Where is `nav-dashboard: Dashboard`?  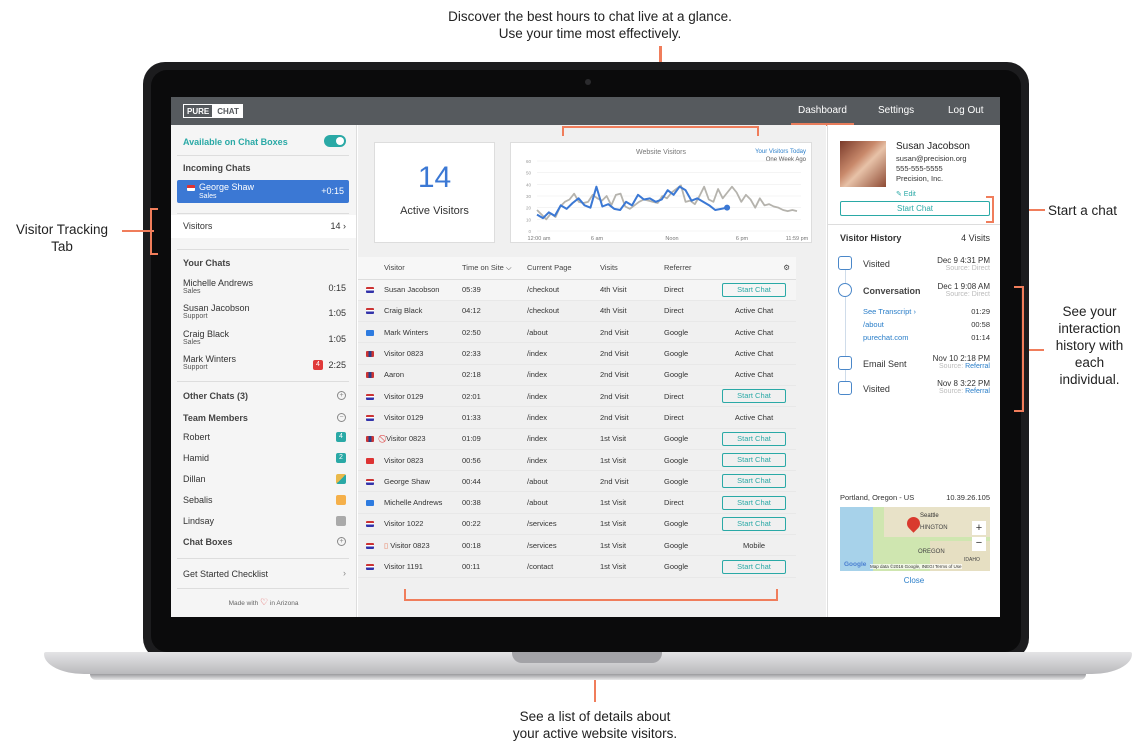
nav-dashboard: Dashboard is located at coordinates (822, 110).